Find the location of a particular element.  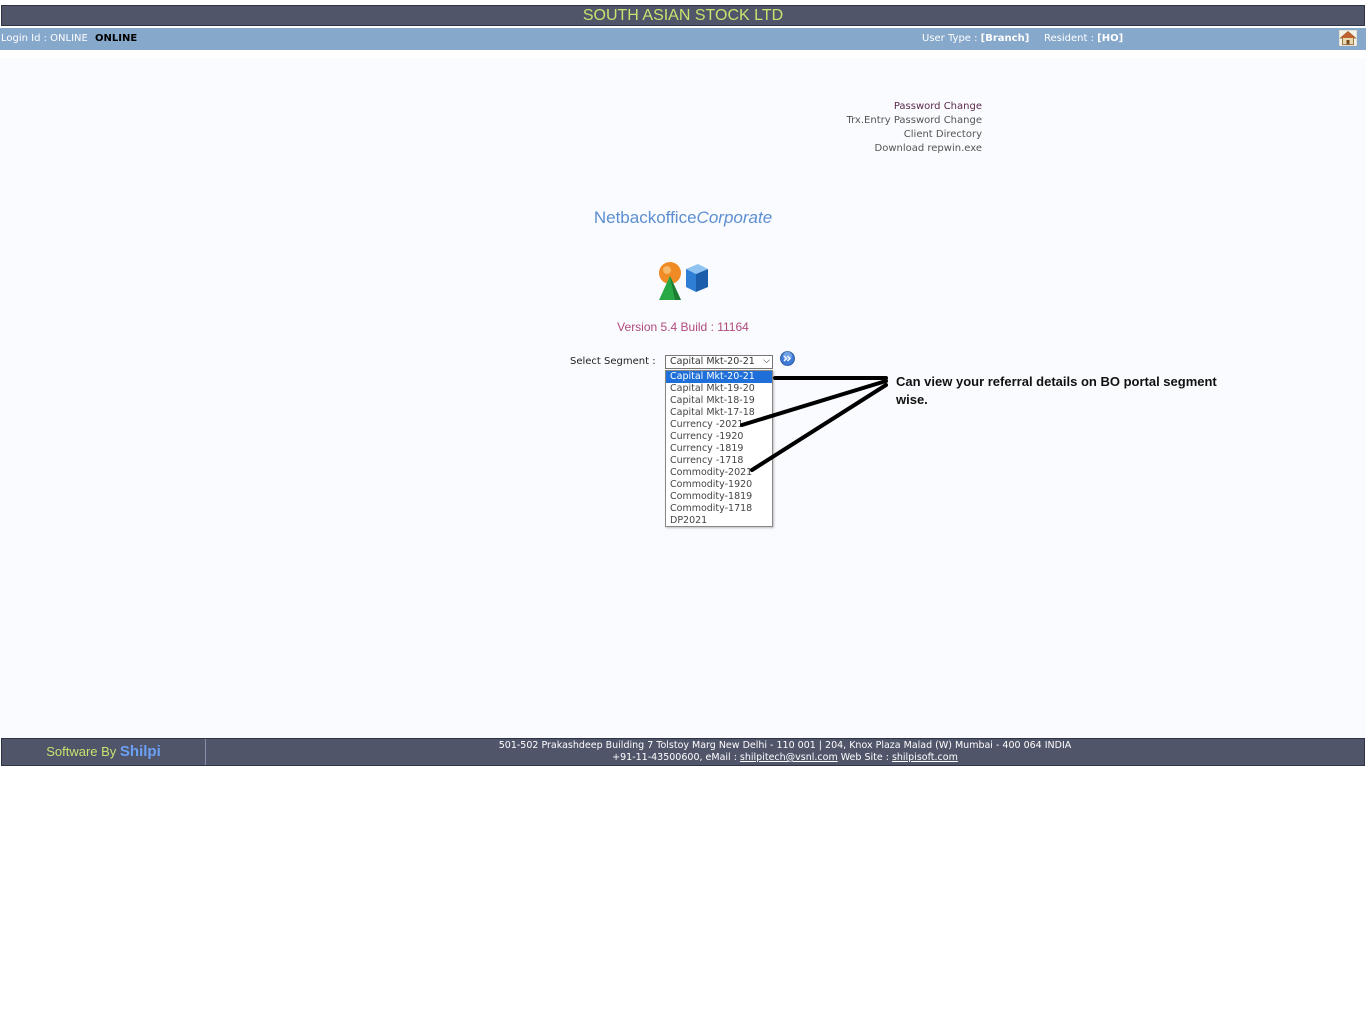

segment-select: Capital Mkt-20-21 ⌵ is located at coordinates (719, 362).